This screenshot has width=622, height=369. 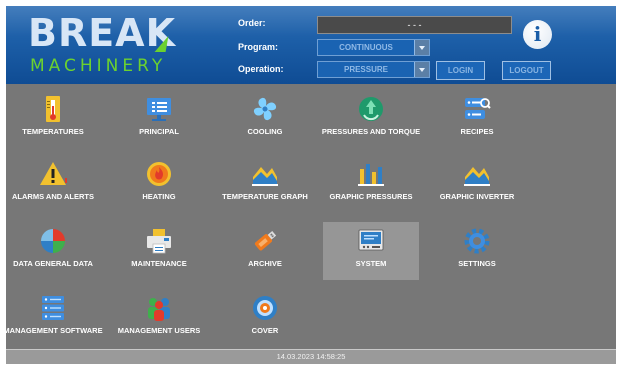 I want to click on menu-item-pressures-and-torque: PRESSURES AND TORQUE, so click(x=371, y=119).